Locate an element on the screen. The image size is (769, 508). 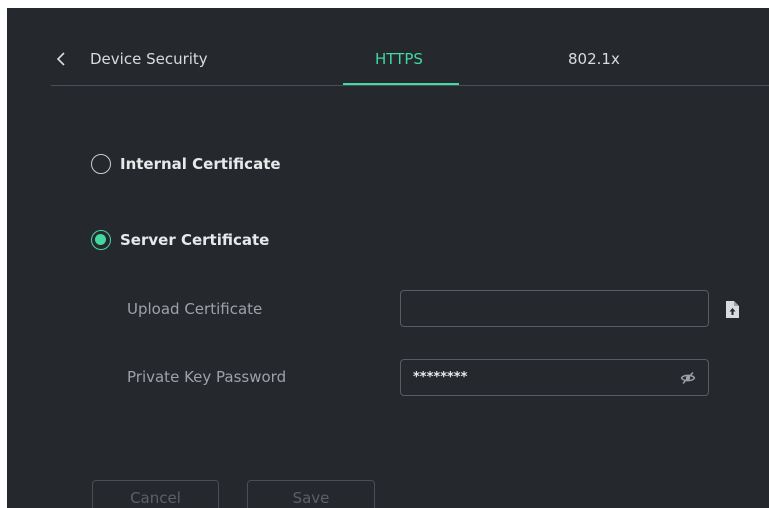
eye-off-icon is located at coordinates (688, 378).